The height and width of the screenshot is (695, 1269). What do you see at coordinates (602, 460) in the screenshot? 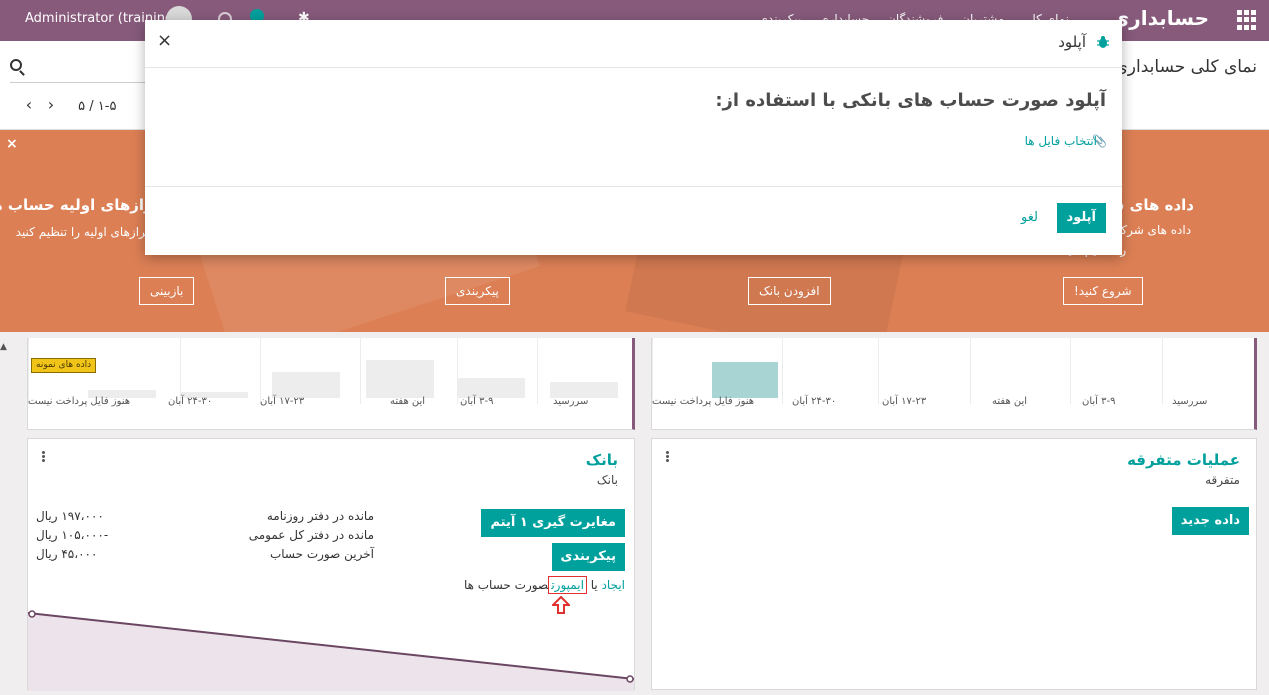
I see `card-title: بانک` at bounding box center [602, 460].